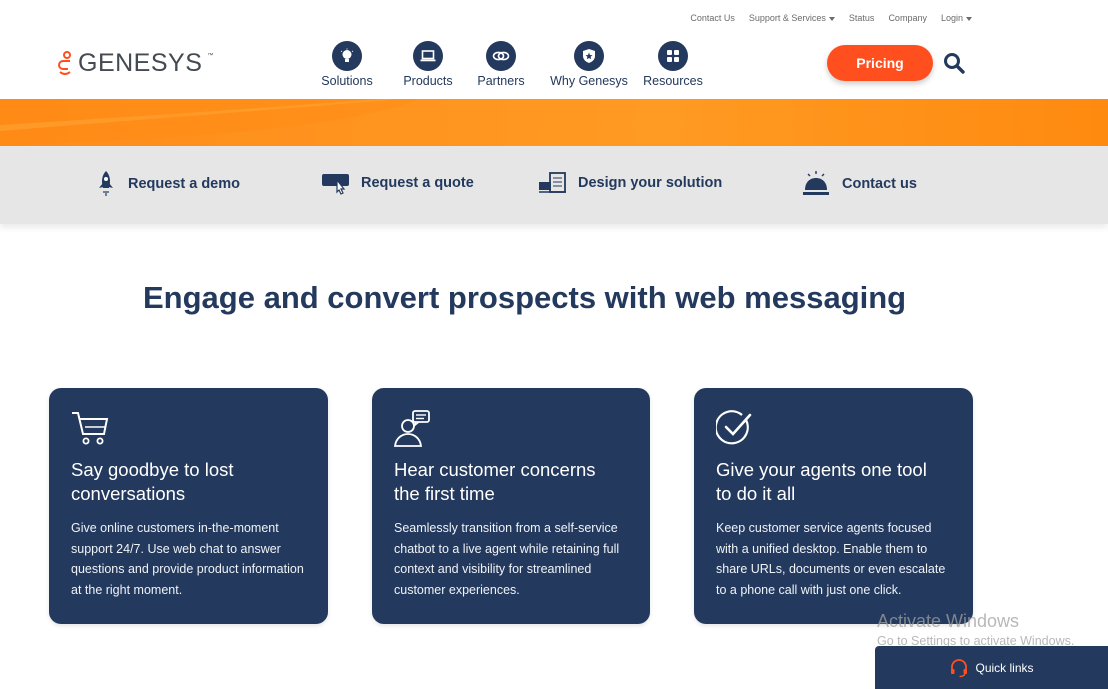 This screenshot has height=689, width=1108. I want to click on grid-icon, so click(673, 56).